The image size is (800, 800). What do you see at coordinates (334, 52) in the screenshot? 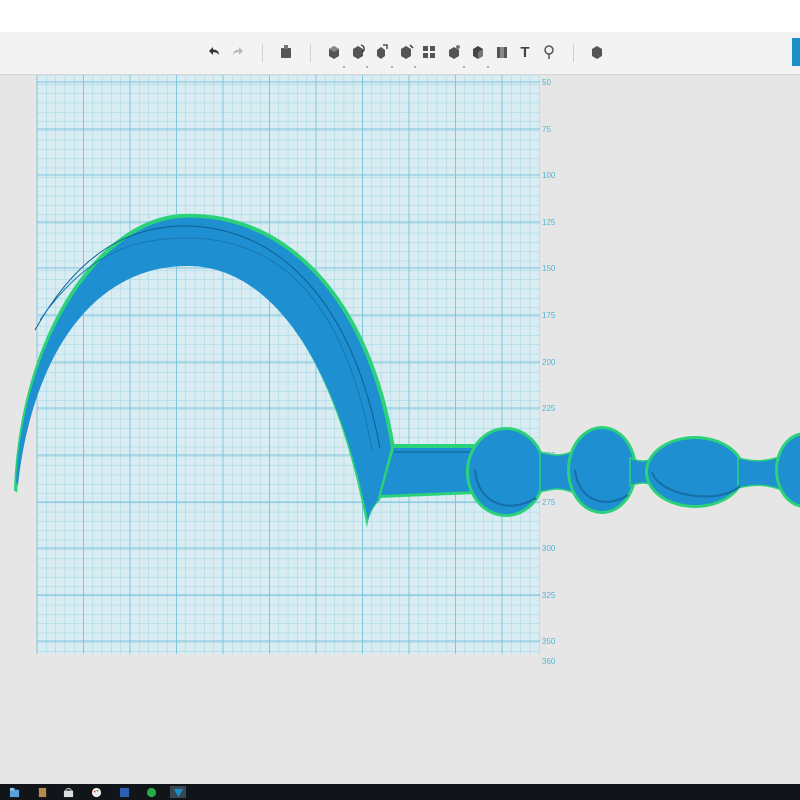
I see `move-tool-icon` at bounding box center [334, 52].